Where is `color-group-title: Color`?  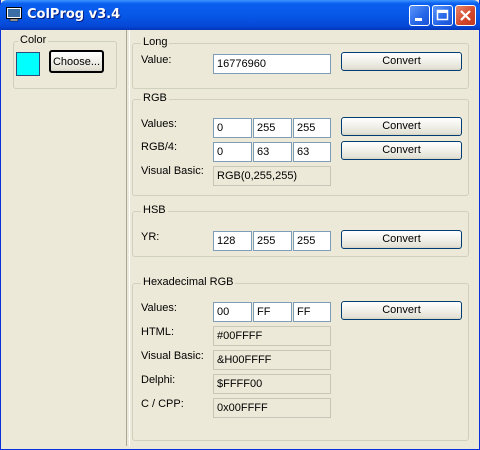
color-group-title: Color is located at coordinates (33, 40).